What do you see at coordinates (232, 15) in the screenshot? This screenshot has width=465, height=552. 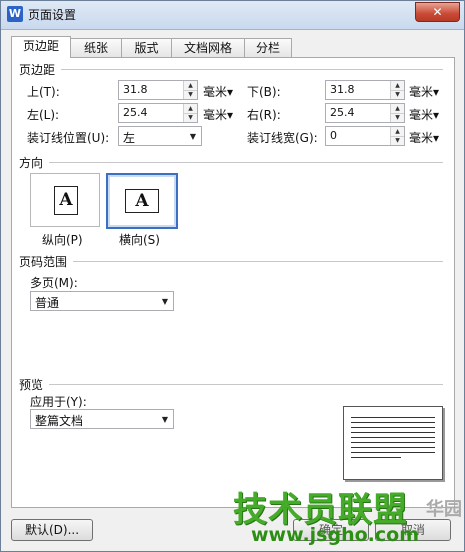 I see `title-bar: W 页面设置 ✕` at bounding box center [232, 15].